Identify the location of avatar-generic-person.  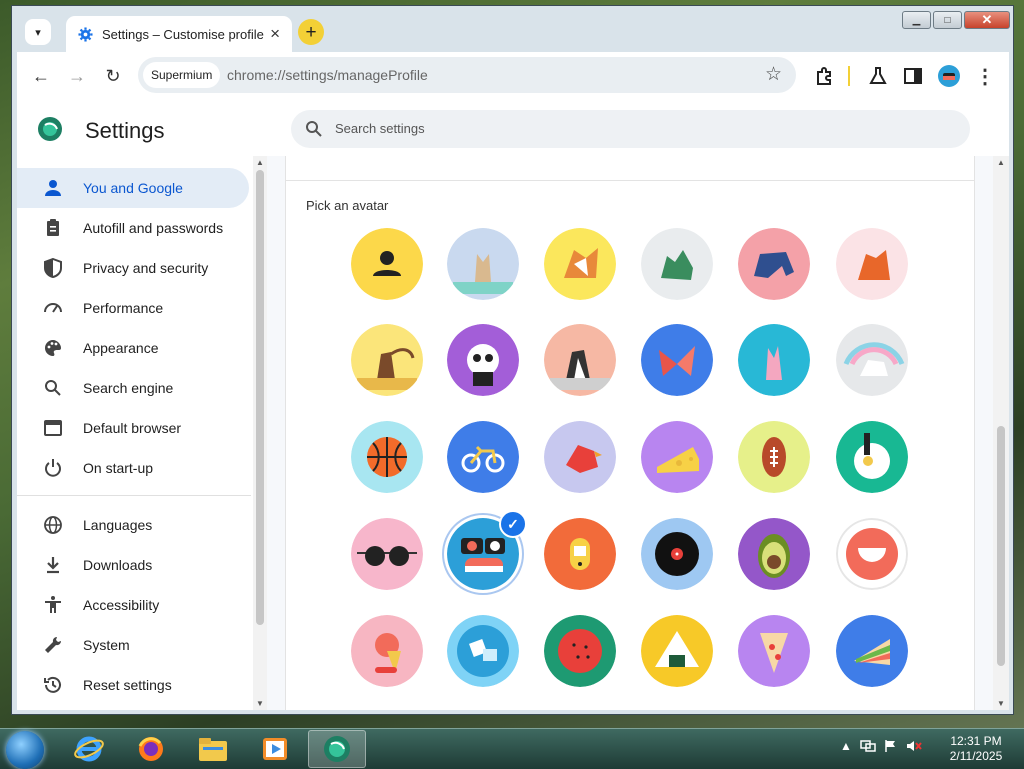
(387, 264).